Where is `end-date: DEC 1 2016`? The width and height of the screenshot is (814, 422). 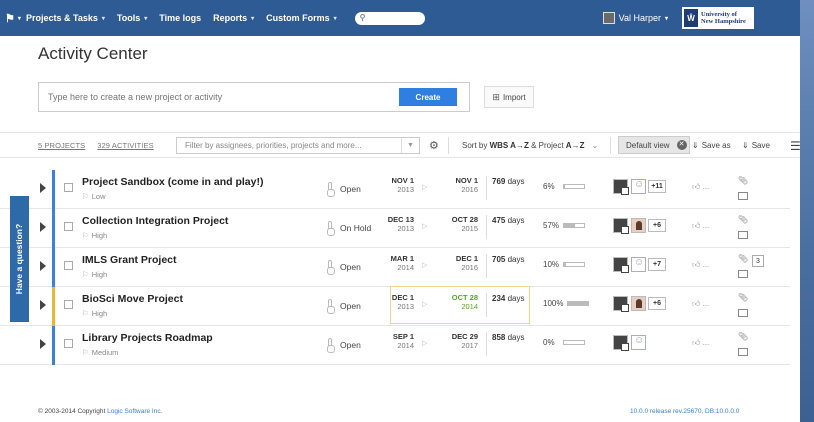 end-date: DEC 1 2016 is located at coordinates (459, 263).